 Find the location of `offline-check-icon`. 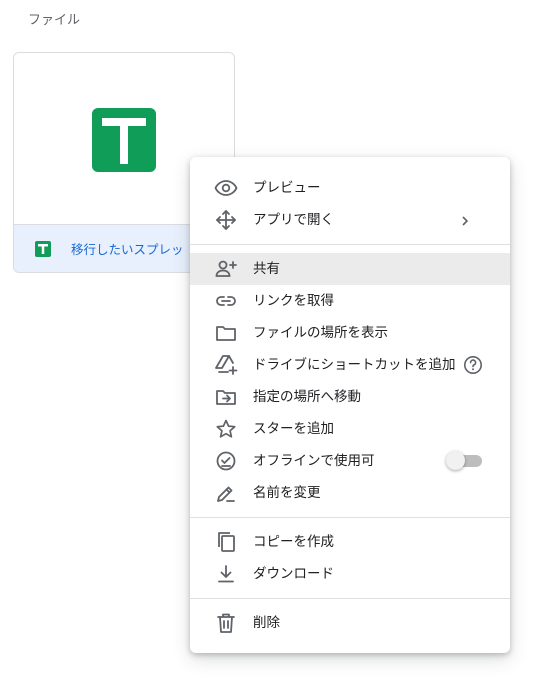

offline-check-icon is located at coordinates (226, 461).